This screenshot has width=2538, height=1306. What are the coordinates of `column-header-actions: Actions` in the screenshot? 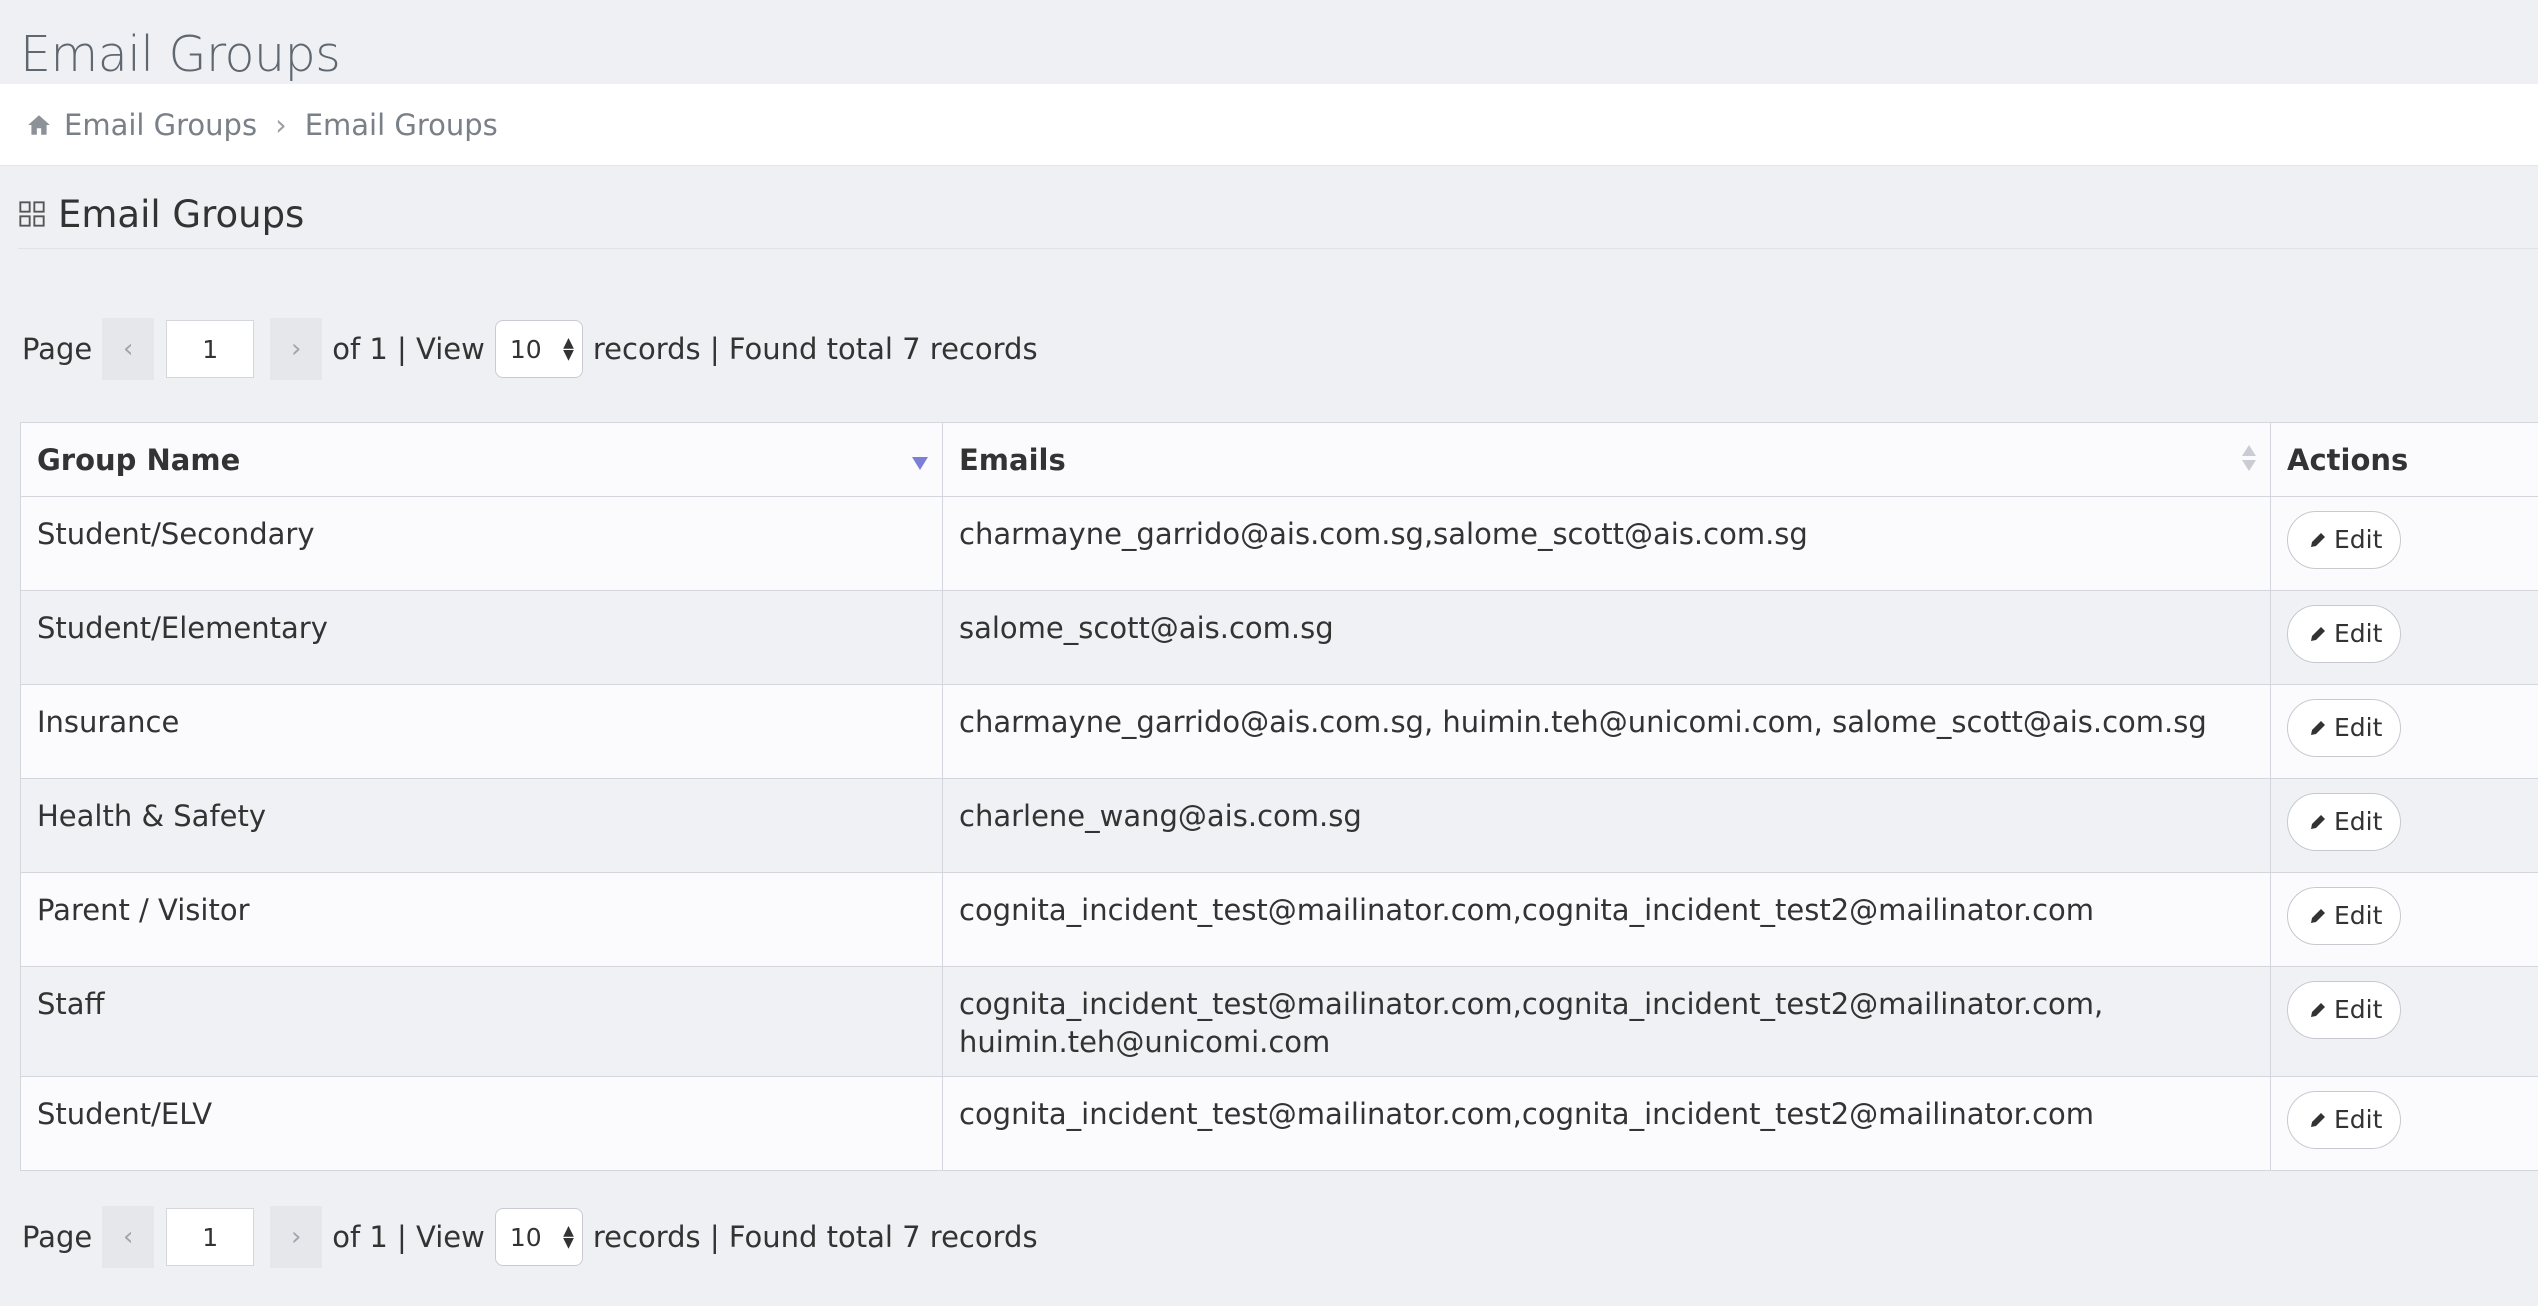 It's located at (2404, 459).